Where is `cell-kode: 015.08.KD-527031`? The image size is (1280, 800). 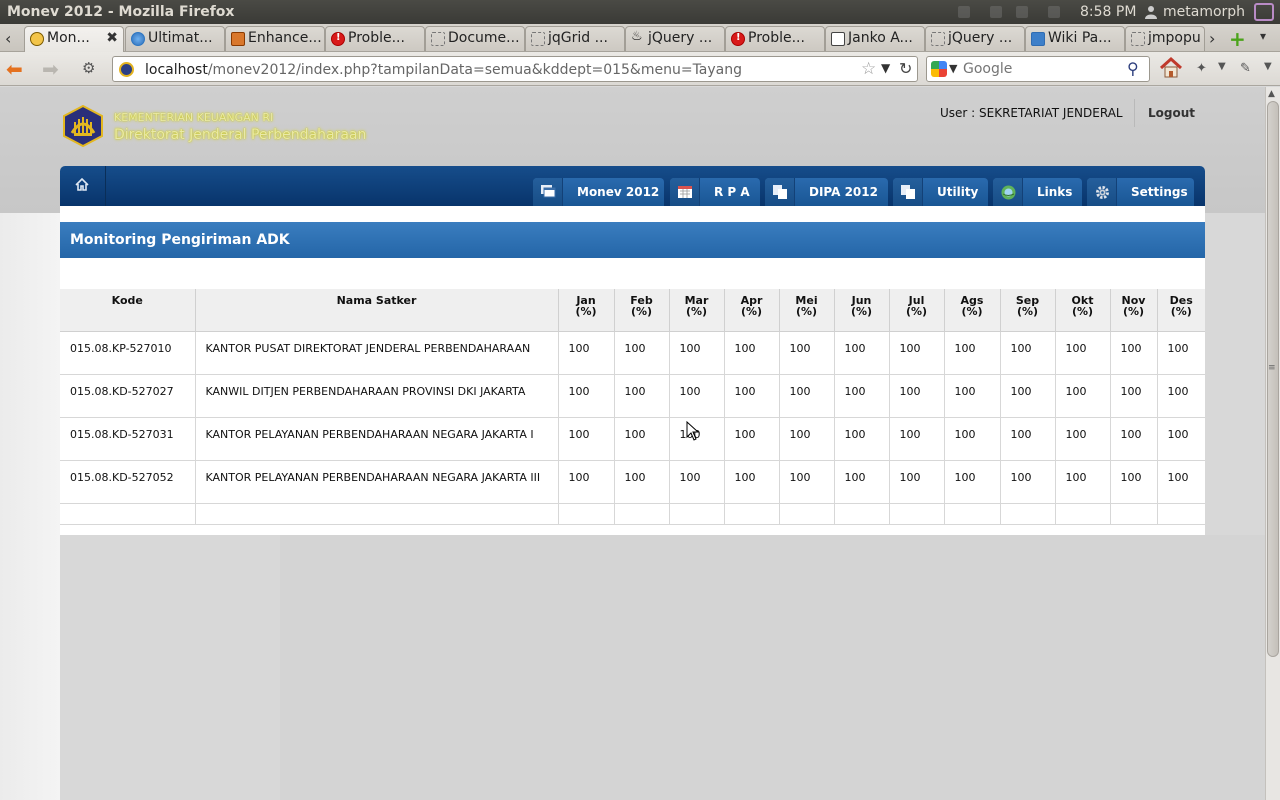 cell-kode: 015.08.KD-527031 is located at coordinates (128, 439).